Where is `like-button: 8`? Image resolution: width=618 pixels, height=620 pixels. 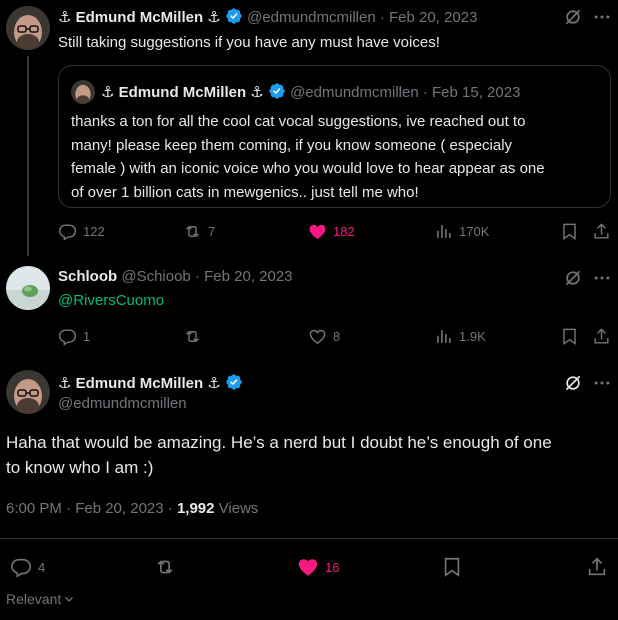 like-button: 8 is located at coordinates (324, 336).